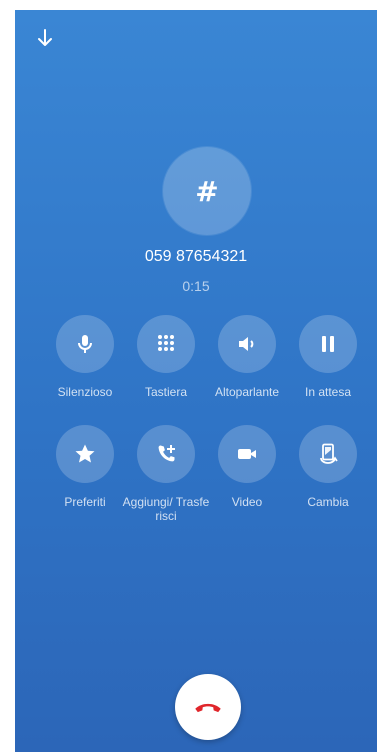 The image size is (392, 752). What do you see at coordinates (196, 256) in the screenshot?
I see `caller-number: 059 87654321` at bounding box center [196, 256].